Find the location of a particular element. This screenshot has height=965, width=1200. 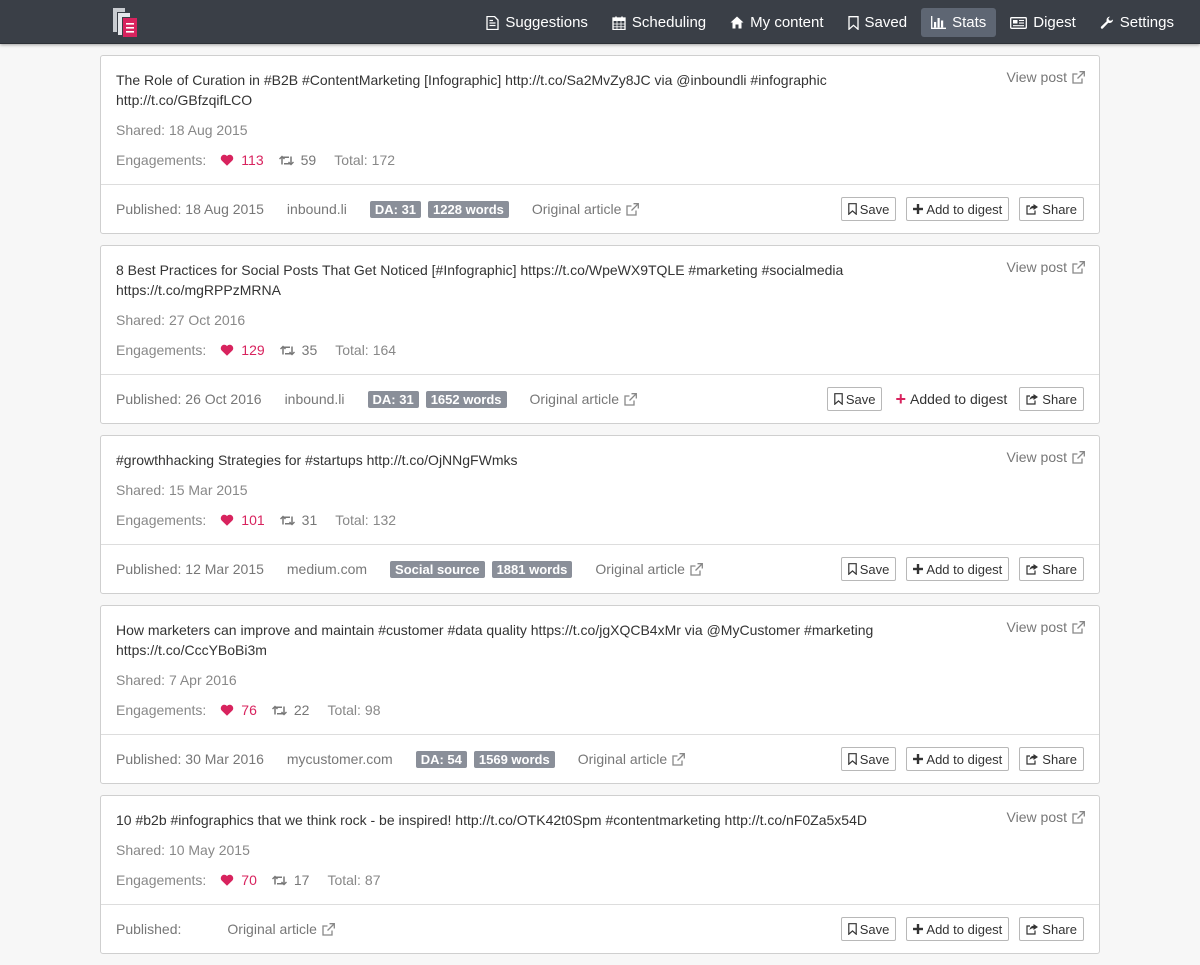

retweets-count: 22 is located at coordinates (301, 710).